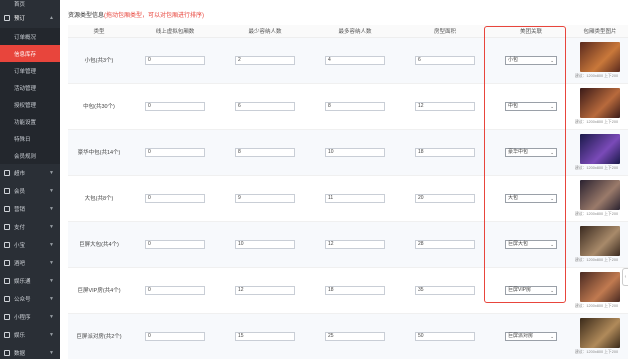 This screenshot has width=628, height=359. I want to click on sidebar-item-settings: 功能设置, so click(30, 121).